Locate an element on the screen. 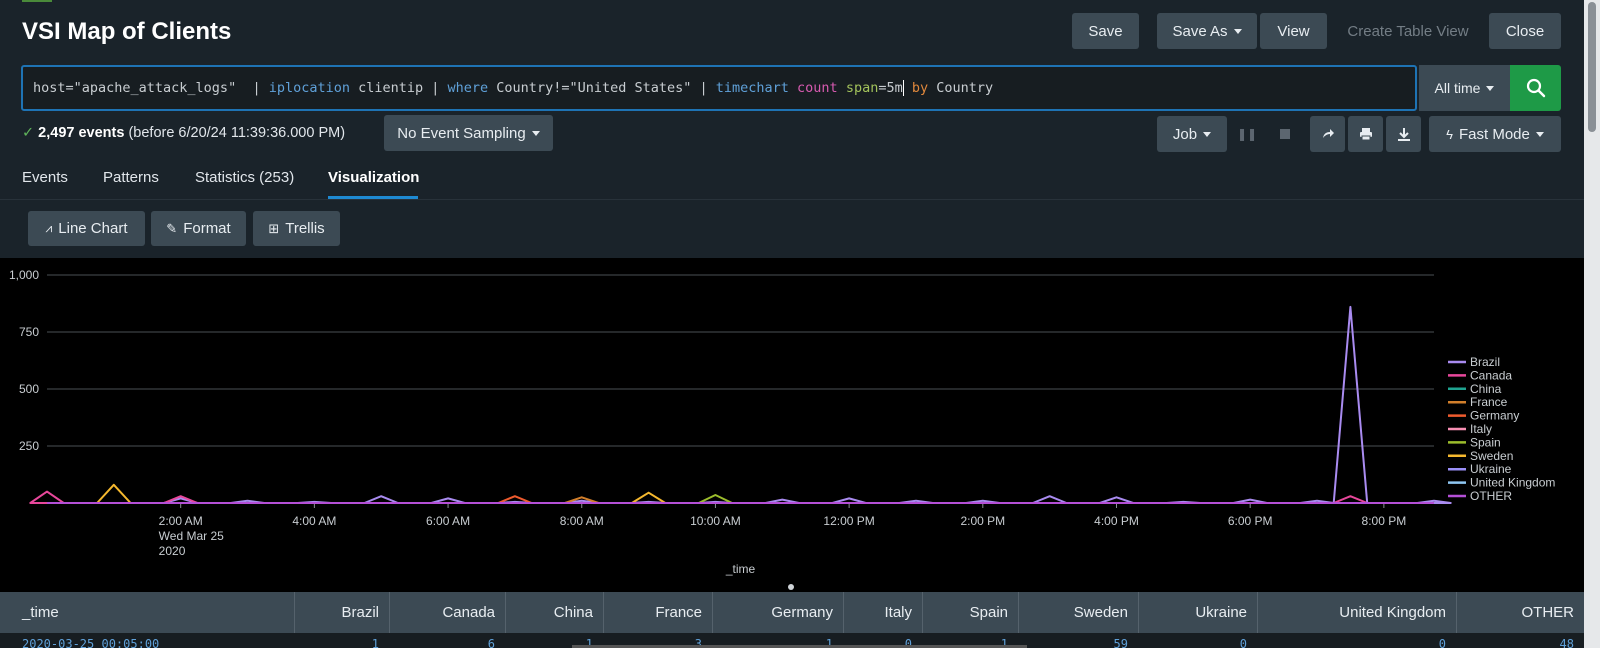 The image size is (1600, 648). legend-item: United Kingdom is located at coordinates (1512, 483).